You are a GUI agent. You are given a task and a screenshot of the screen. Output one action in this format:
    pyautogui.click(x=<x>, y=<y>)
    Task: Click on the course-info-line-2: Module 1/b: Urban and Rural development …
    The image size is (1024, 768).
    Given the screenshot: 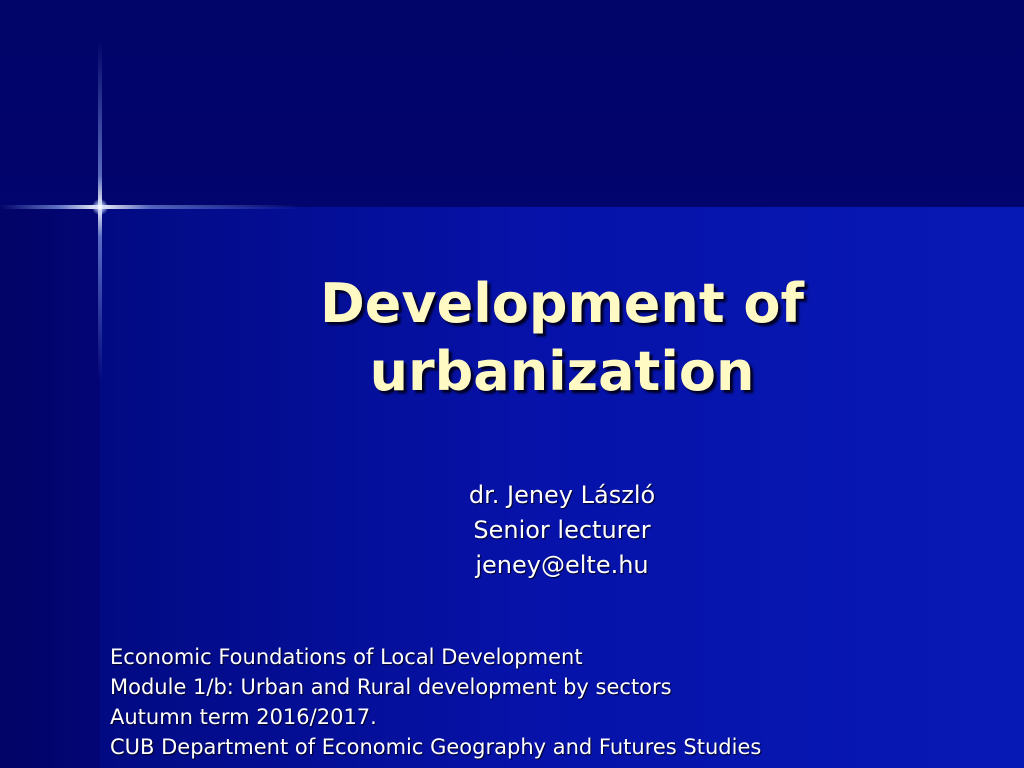 What is the action you would take?
    pyautogui.click(x=391, y=687)
    